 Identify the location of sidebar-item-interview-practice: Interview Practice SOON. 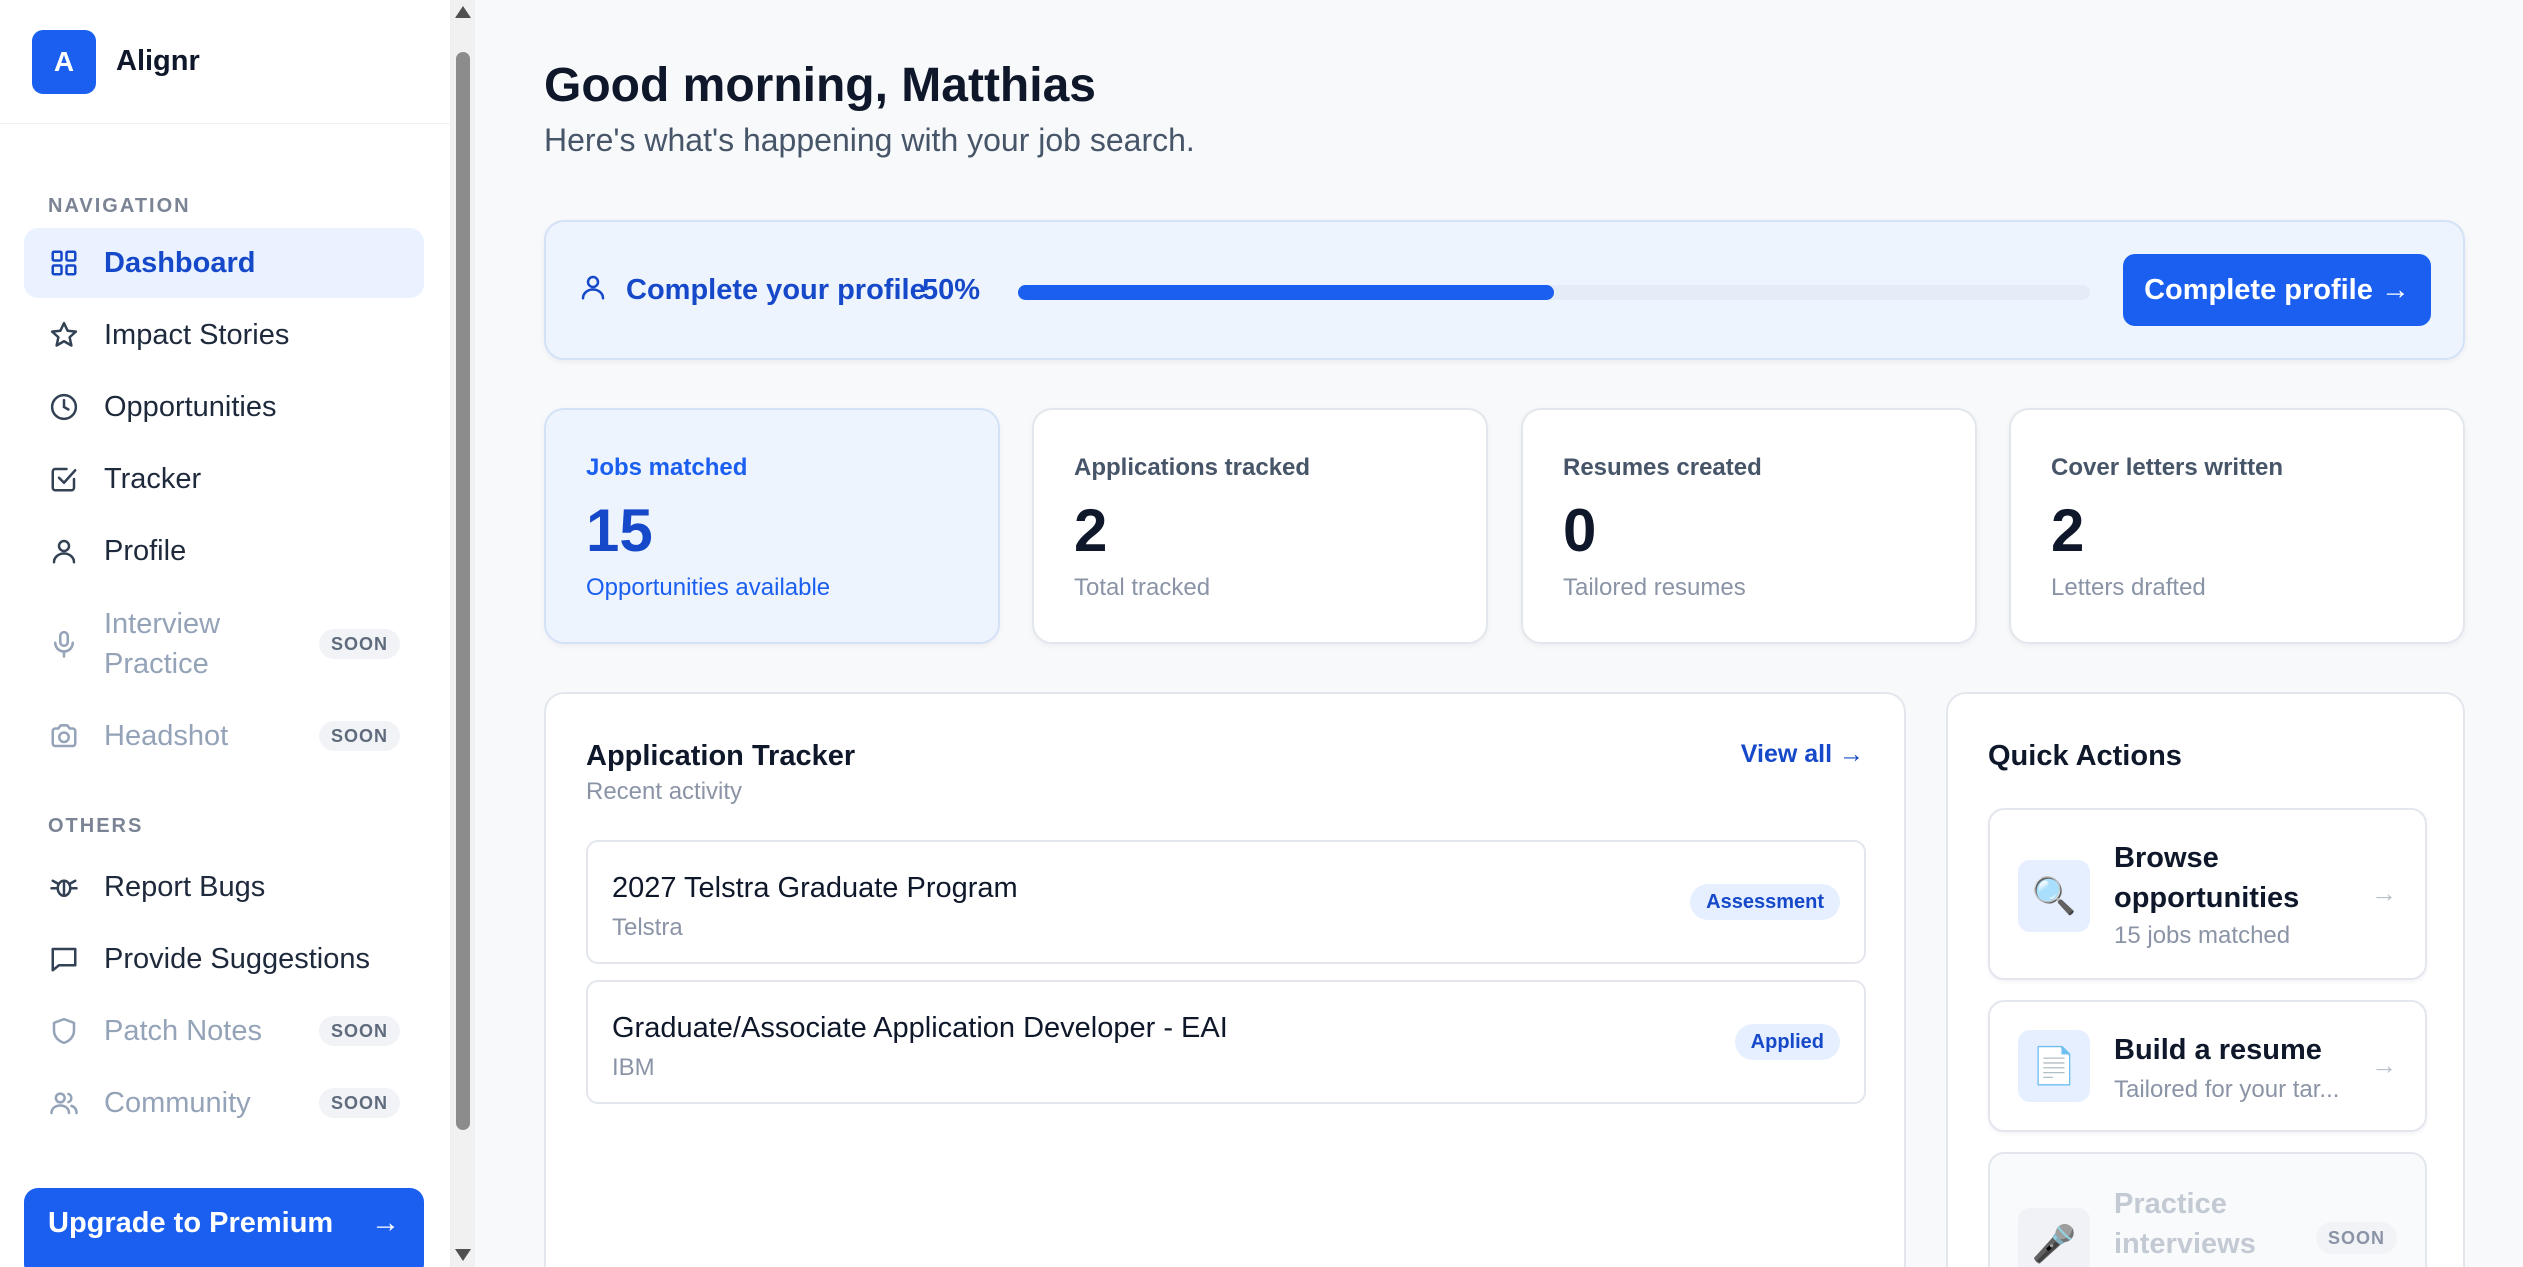
(224, 644).